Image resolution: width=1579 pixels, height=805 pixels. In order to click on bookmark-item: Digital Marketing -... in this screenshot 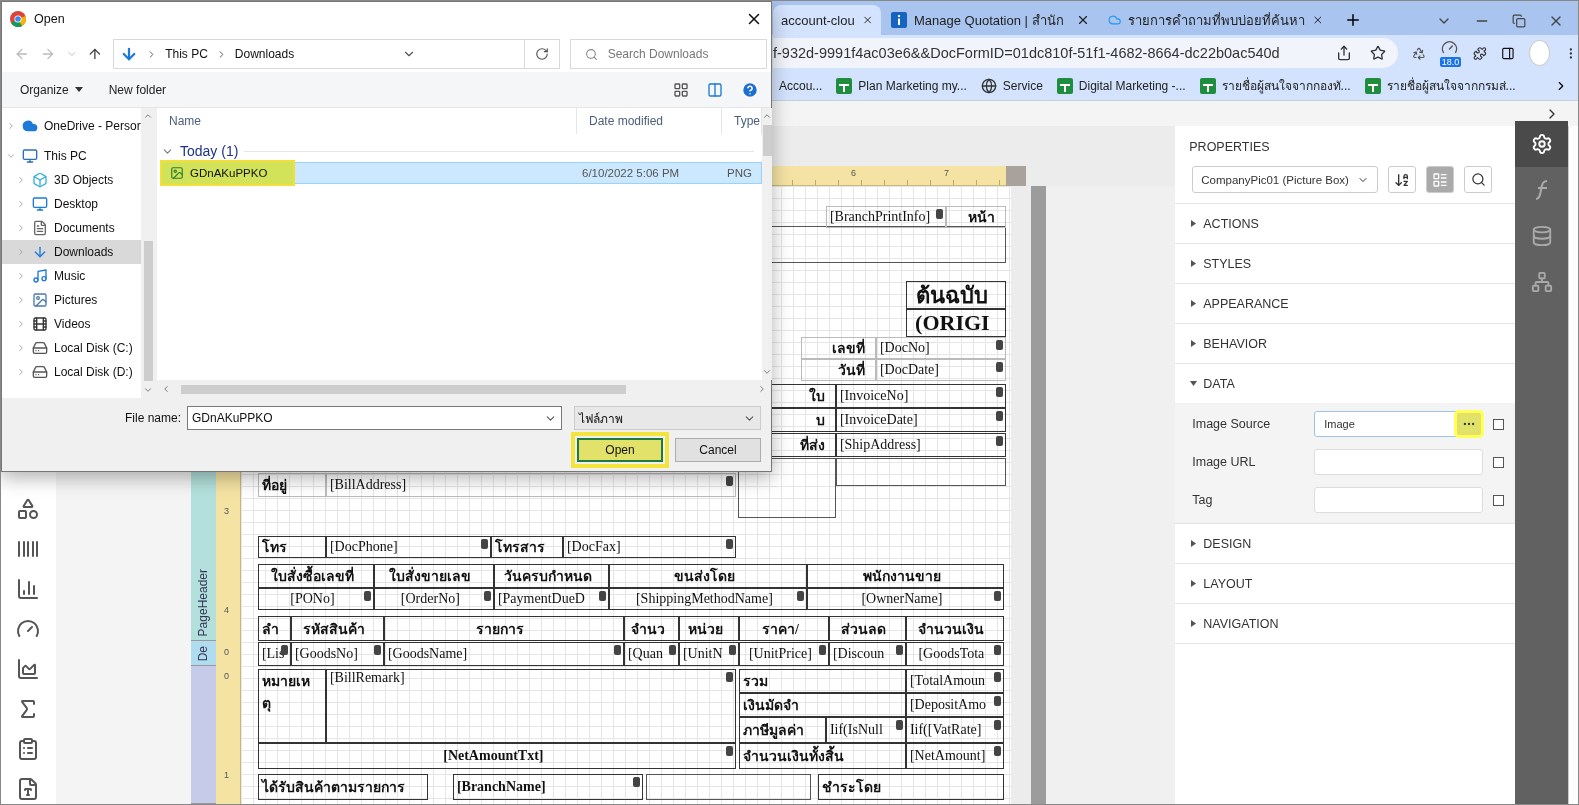, I will do `click(1121, 85)`.